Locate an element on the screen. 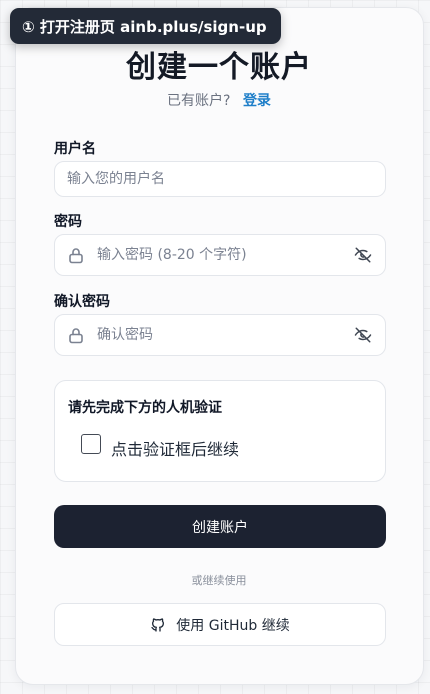 This screenshot has width=430, height=694. captcha-panel: 请先完成下方的人机验证 点击验证框后继续 is located at coordinates (220, 431).